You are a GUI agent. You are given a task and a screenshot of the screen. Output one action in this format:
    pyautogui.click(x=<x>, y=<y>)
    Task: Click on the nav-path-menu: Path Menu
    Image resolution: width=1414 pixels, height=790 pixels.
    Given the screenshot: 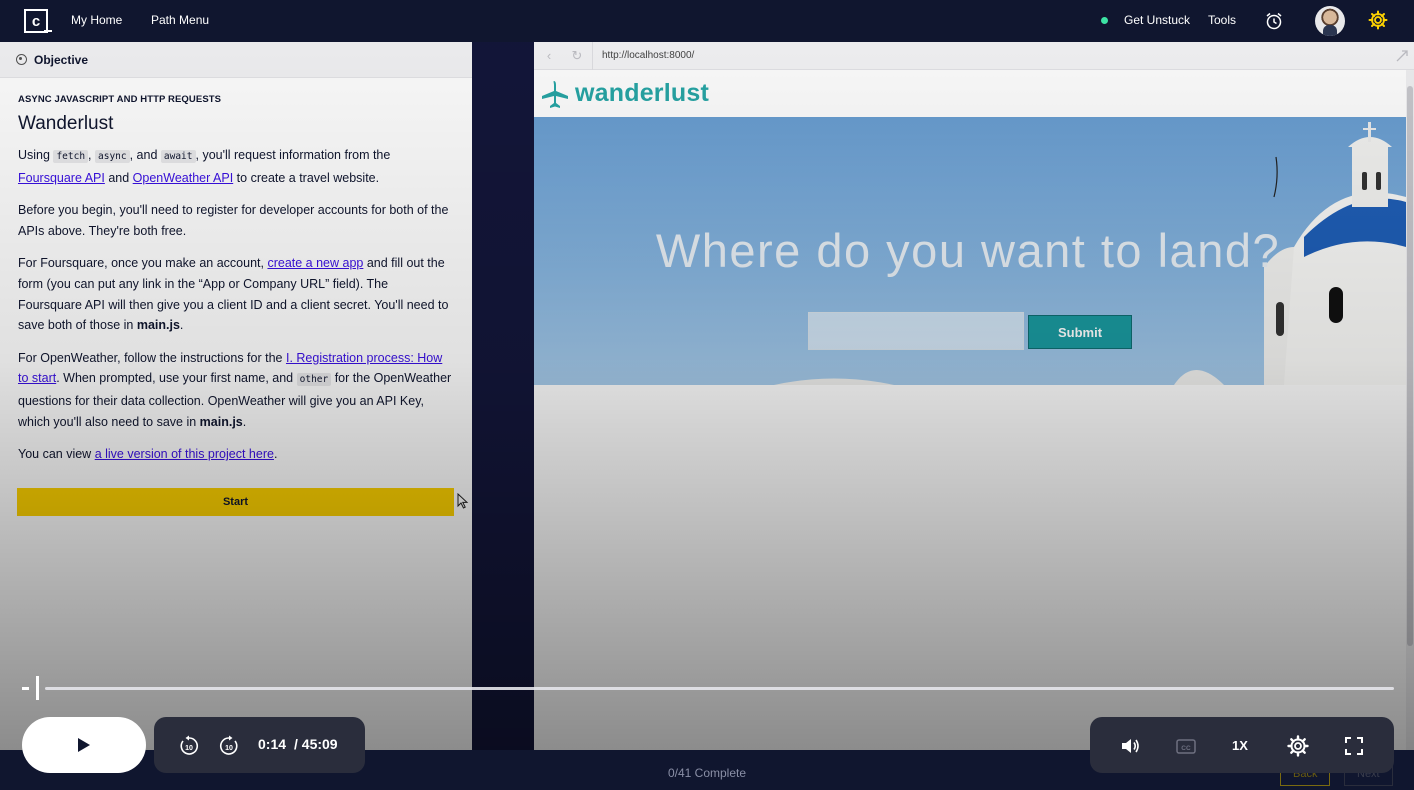 What is the action you would take?
    pyautogui.click(x=180, y=20)
    